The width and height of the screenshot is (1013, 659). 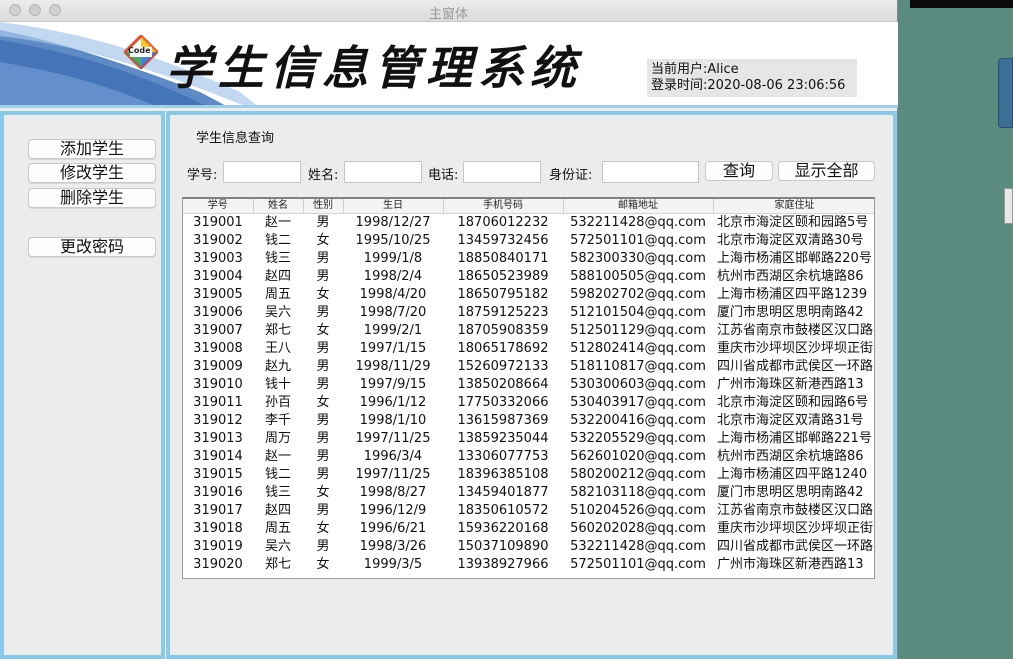 I want to click on table-cell: 王八, so click(x=277, y=348).